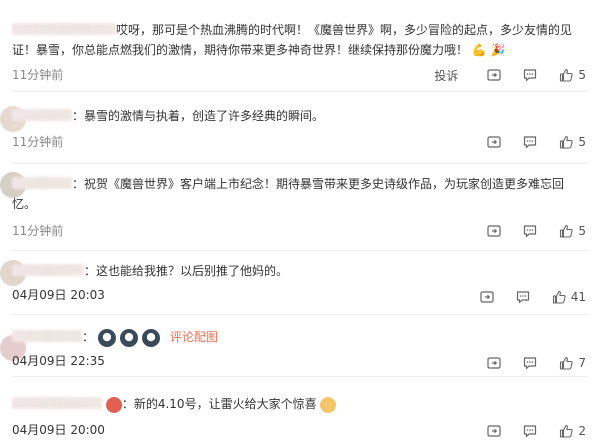 The width and height of the screenshot is (600, 445). What do you see at coordinates (300, 282) in the screenshot?
I see `comment-item: ：这也能给我推？以后别推了他妈的。 04月09日 20:03 41` at bounding box center [300, 282].